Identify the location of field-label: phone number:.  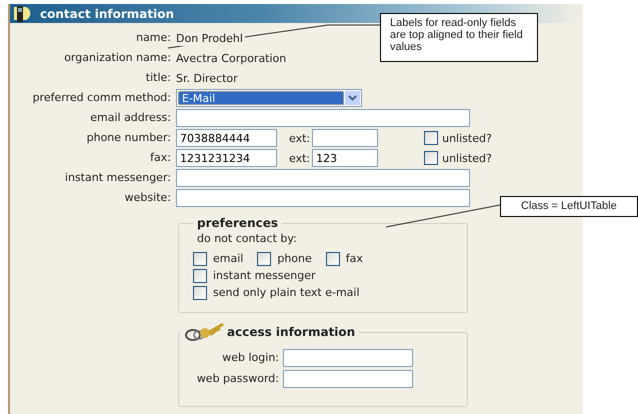
(128, 138).